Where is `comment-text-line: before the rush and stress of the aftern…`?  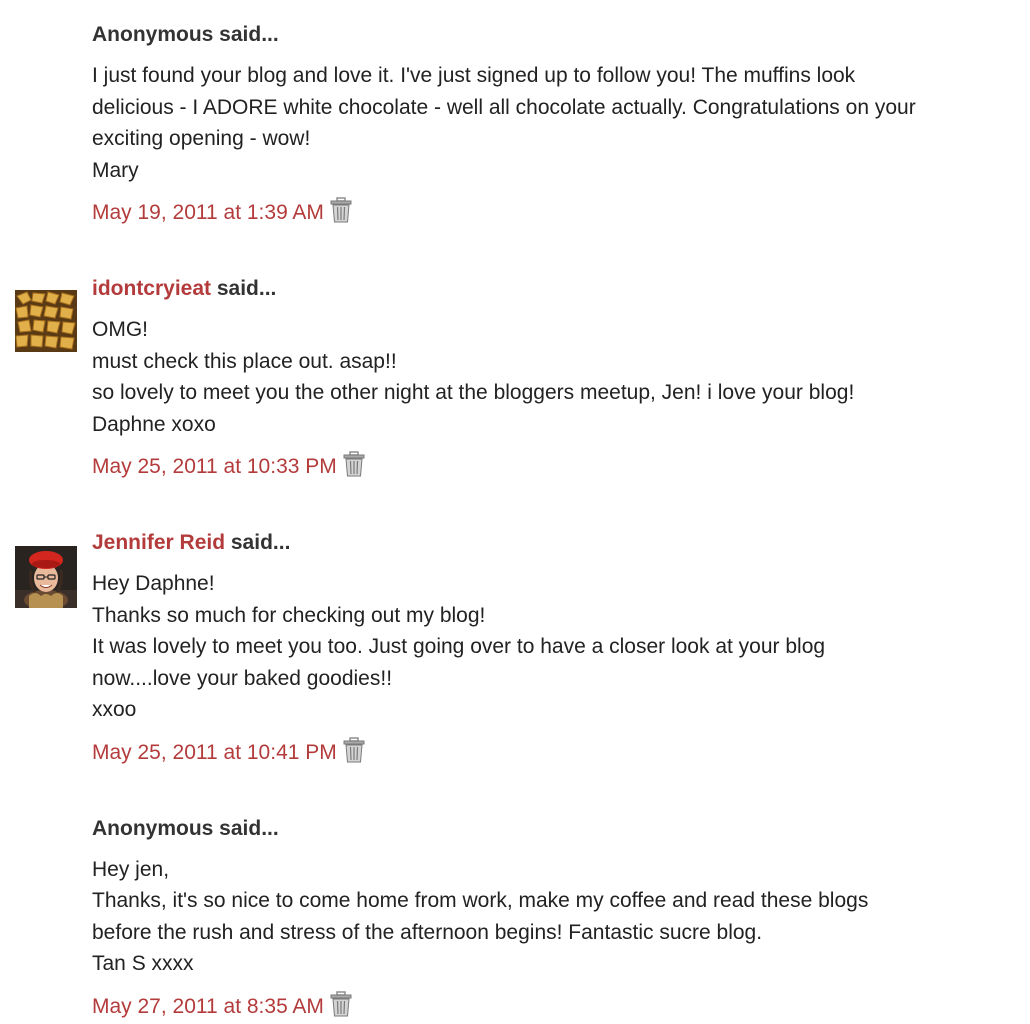
comment-text-line: before the rush and stress of the aftern… is located at coordinates (427, 932).